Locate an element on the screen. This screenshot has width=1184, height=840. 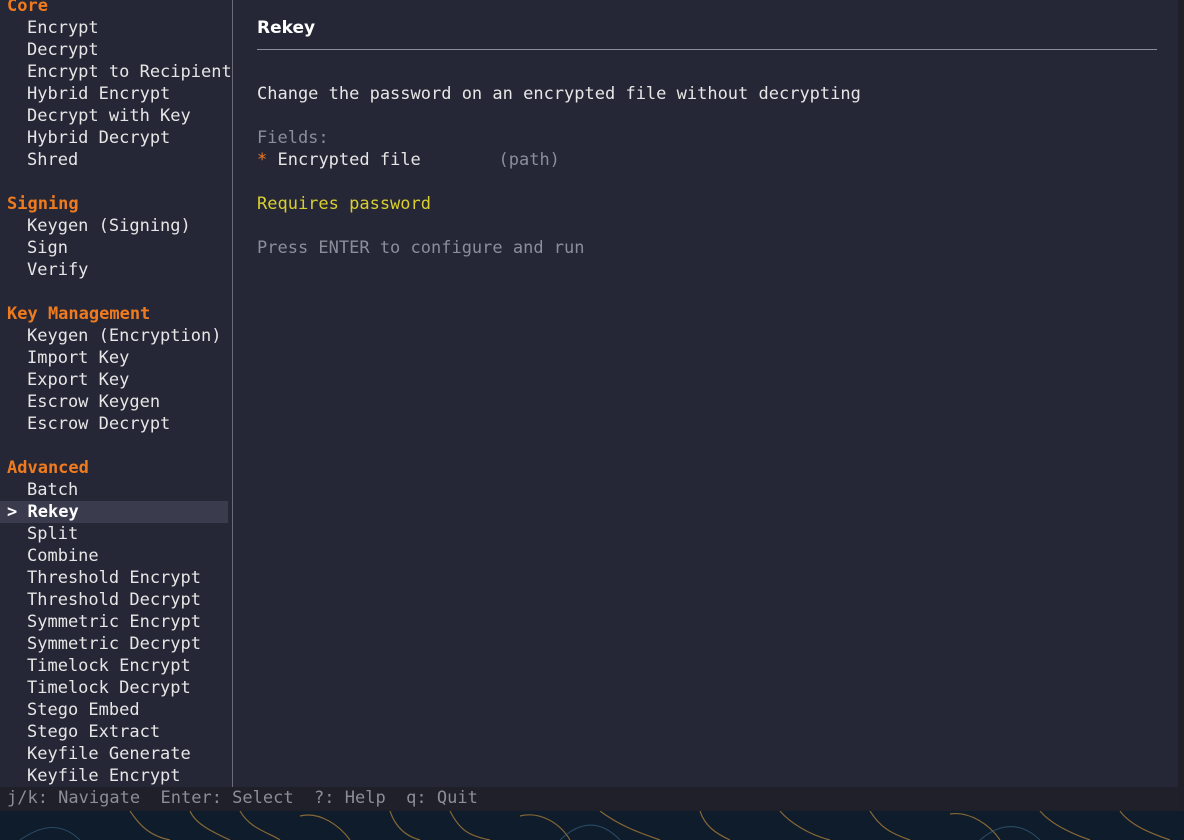
menu-item-label: Rekey is located at coordinates (53, 512).